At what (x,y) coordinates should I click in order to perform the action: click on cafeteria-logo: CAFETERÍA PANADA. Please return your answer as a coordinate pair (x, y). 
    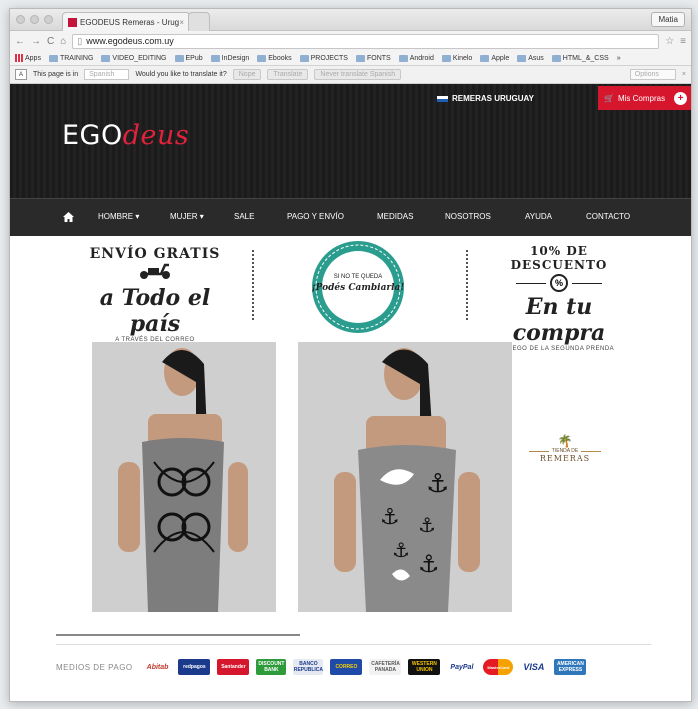
    Looking at the image, I should click on (385, 667).